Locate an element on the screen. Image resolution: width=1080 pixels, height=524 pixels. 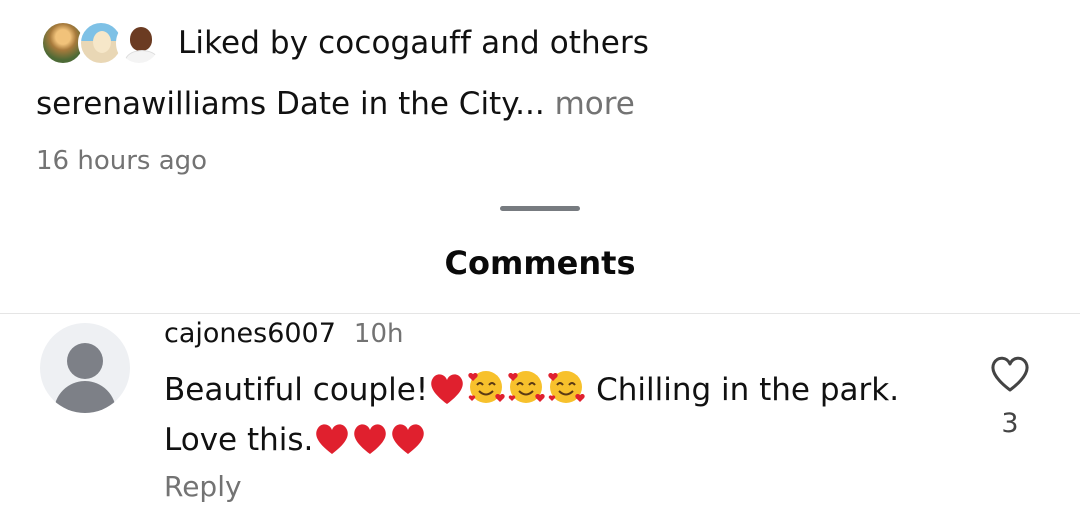
comment-header: cajones6007 10h is located at coordinates (283, 333).